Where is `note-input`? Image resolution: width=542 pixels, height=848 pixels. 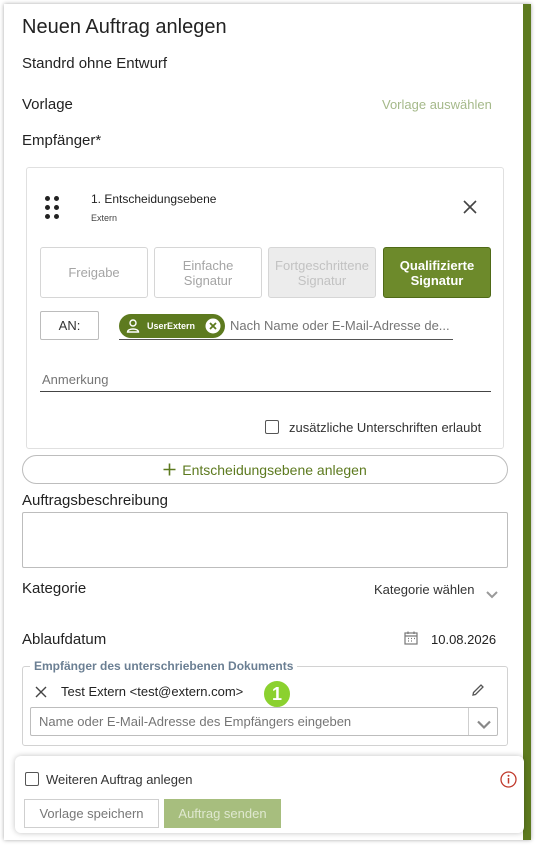
note-input is located at coordinates (265, 379).